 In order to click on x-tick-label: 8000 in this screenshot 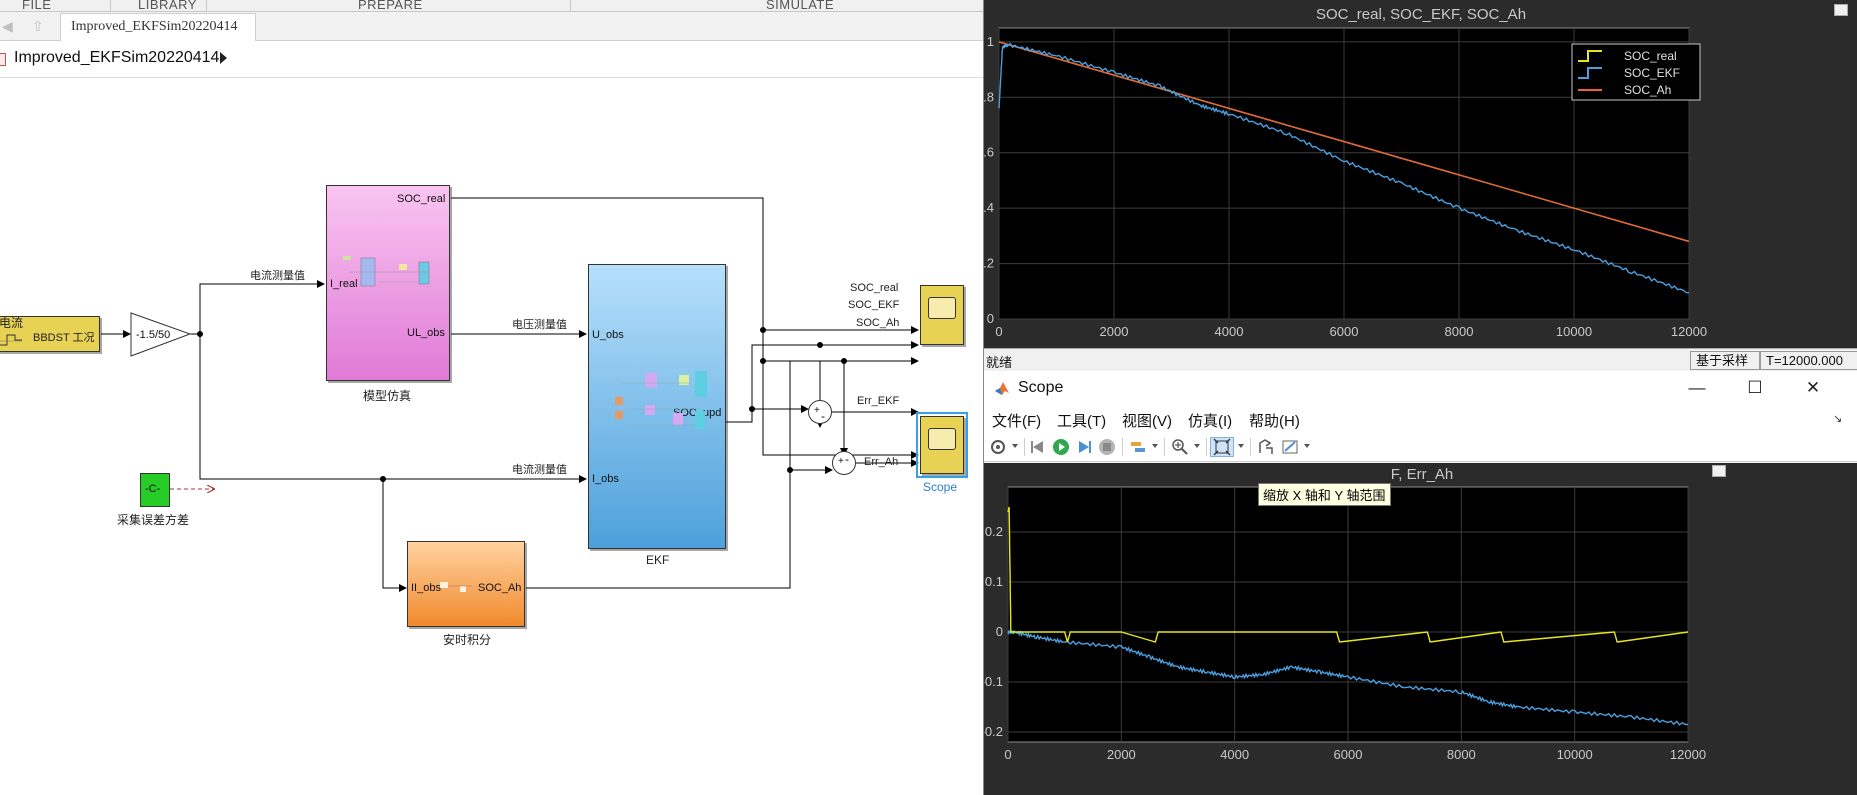, I will do `click(1459, 331)`.